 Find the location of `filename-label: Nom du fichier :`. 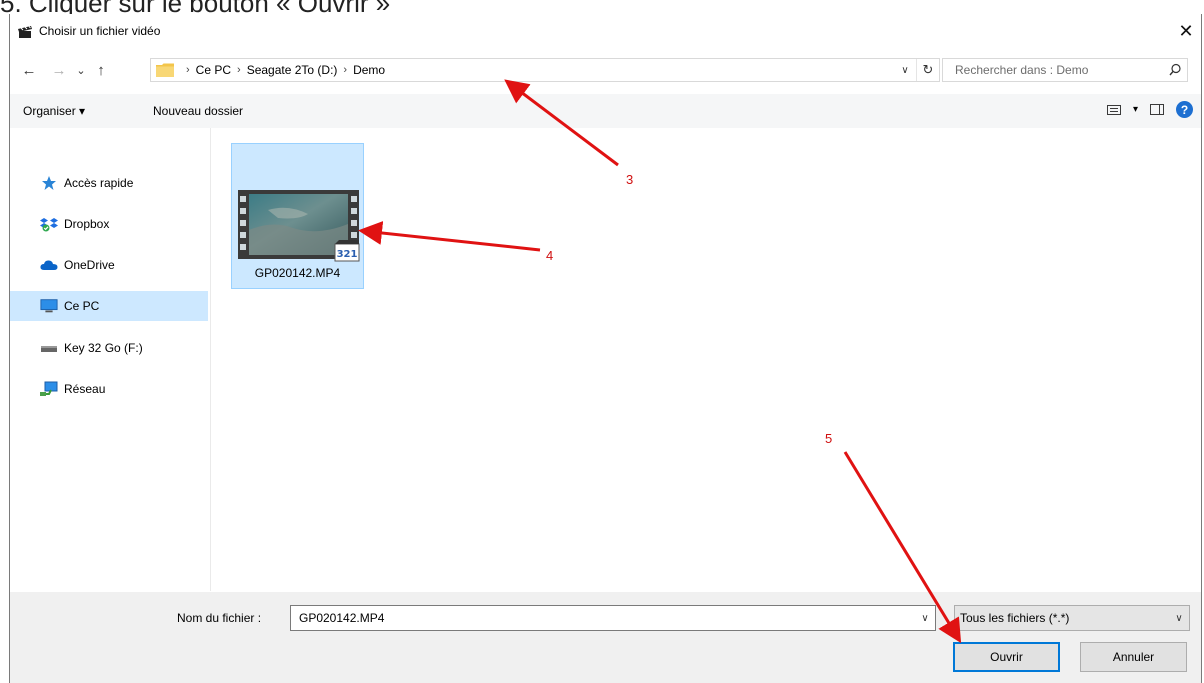

filename-label: Nom du fichier : is located at coordinates (219, 618).